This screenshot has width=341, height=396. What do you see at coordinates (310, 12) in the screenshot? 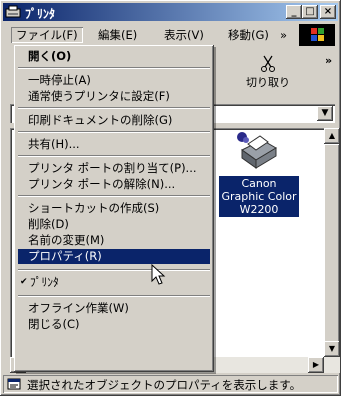
I see `maximize-button: □` at bounding box center [310, 12].